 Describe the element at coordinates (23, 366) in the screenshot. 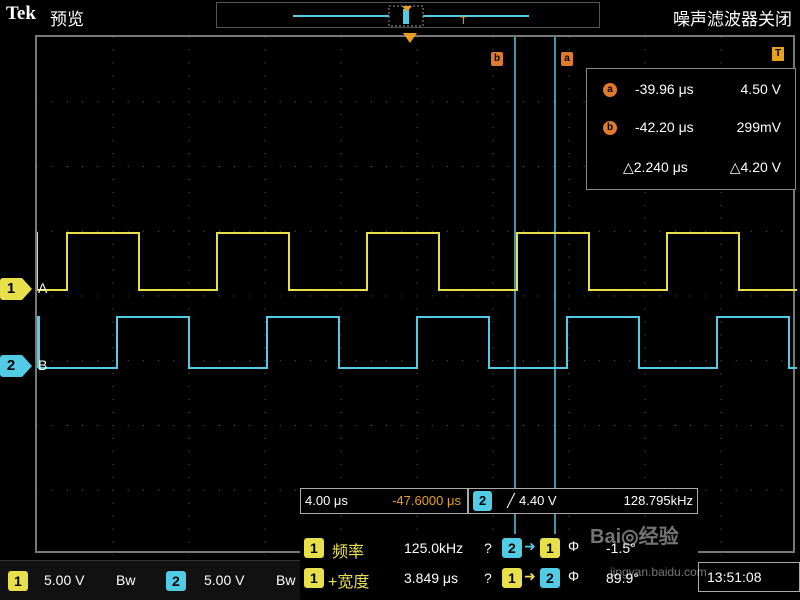

I see `channel-2-marker: 2 B` at that location.